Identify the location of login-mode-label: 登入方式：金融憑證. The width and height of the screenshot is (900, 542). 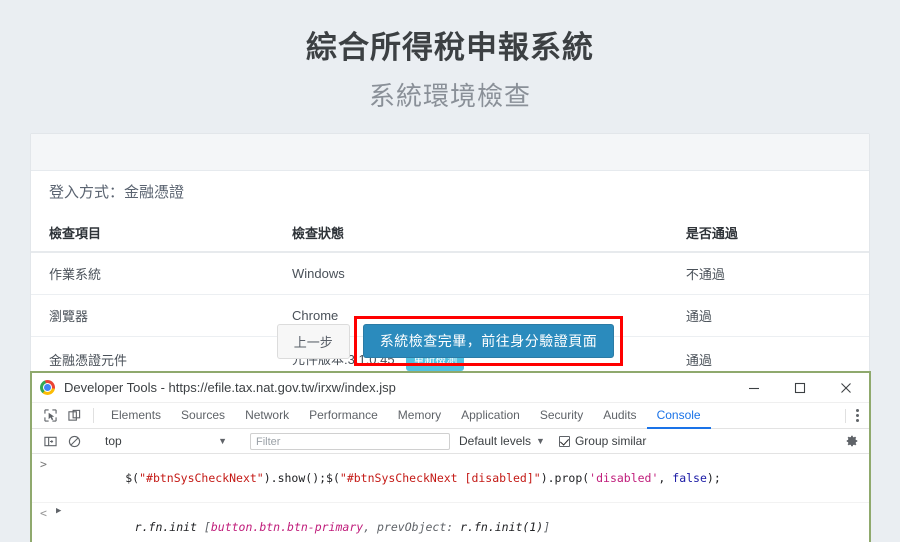
(117, 192).